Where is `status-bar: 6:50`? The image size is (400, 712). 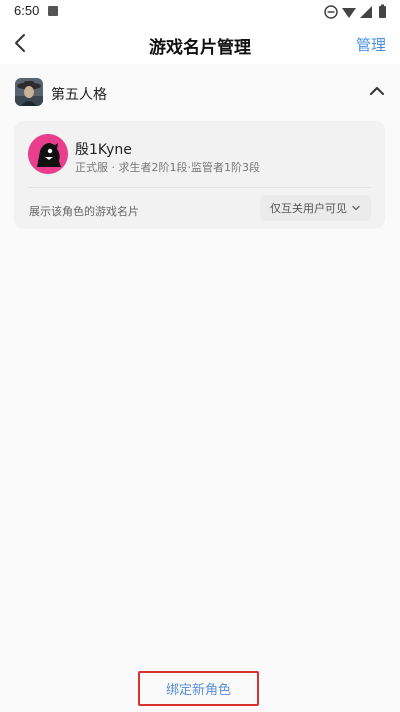
status-bar: 6:50 is located at coordinates (200, 12).